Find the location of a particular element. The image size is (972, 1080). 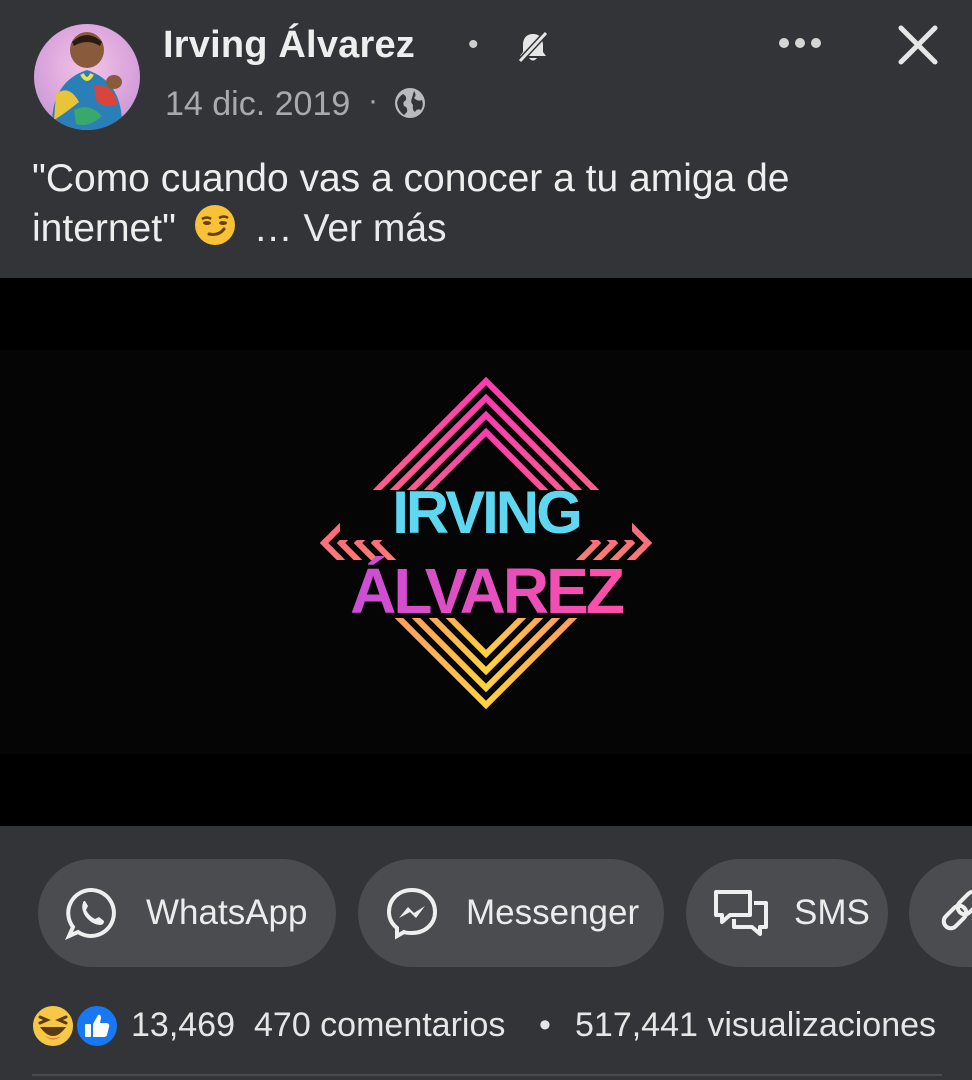

views-count: 517,441 visualizaciones is located at coordinates (756, 1025).